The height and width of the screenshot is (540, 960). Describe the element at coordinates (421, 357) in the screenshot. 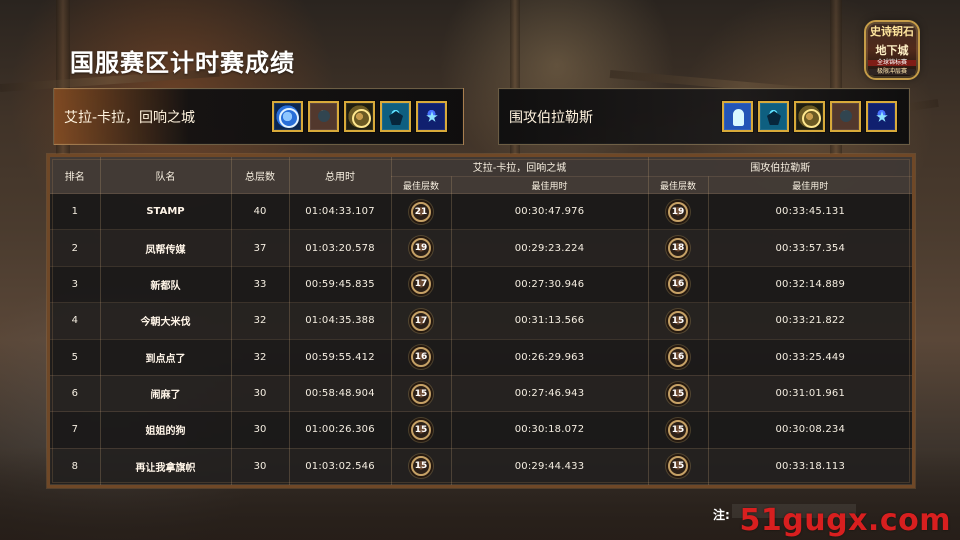

I see `dungeon1-level-cell: 16` at that location.